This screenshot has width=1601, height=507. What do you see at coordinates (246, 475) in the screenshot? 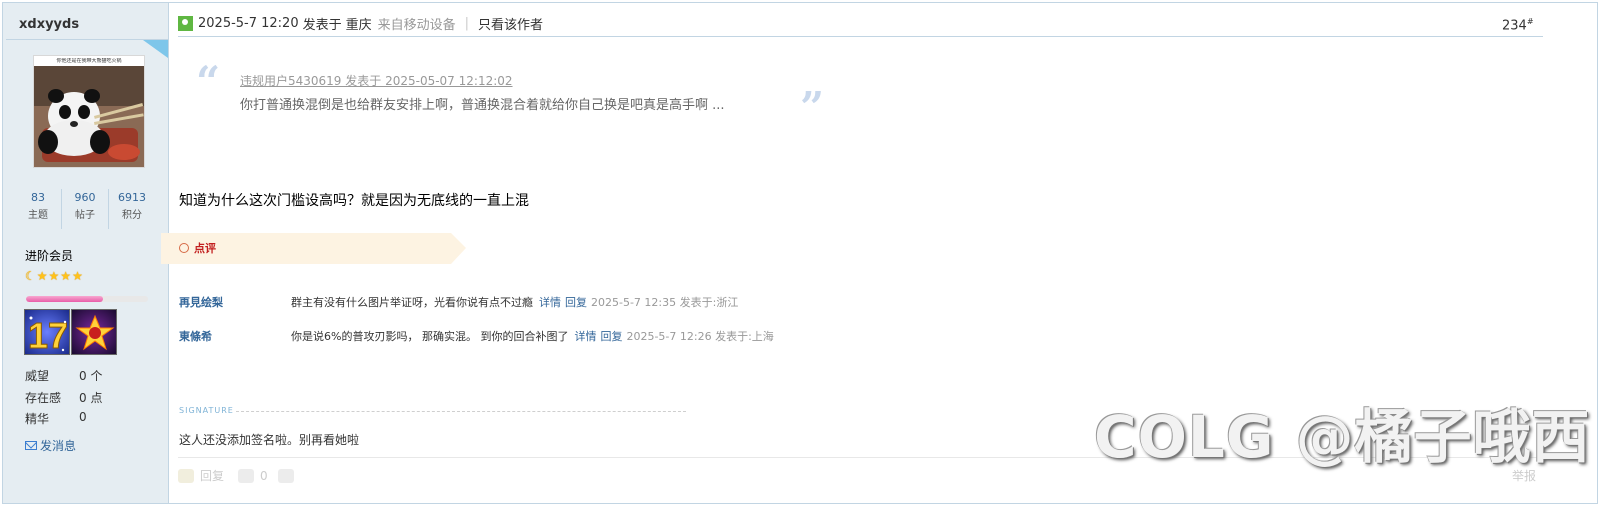
I see `thumbs-up-icon` at bounding box center [246, 475].